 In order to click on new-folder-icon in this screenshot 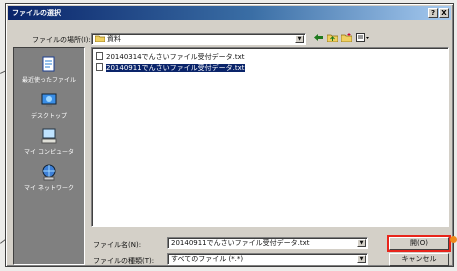, I will do `click(346, 38)`.